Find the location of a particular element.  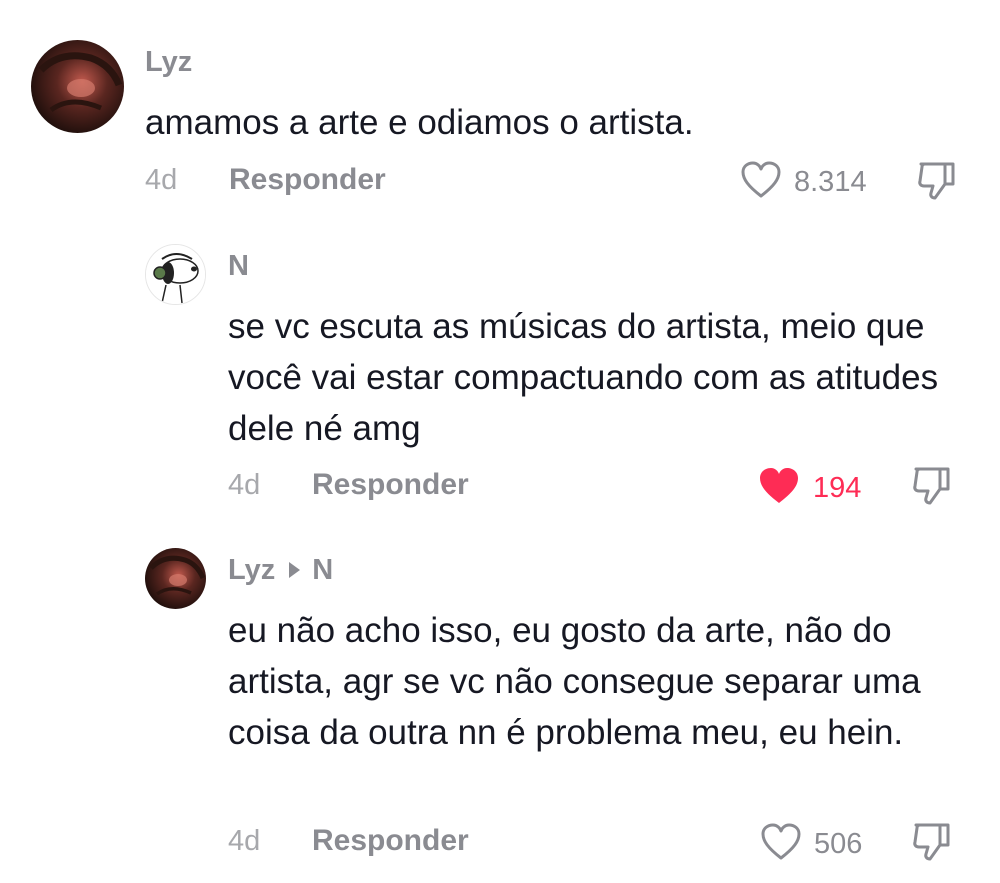

like-count: 506 is located at coordinates (838, 844).